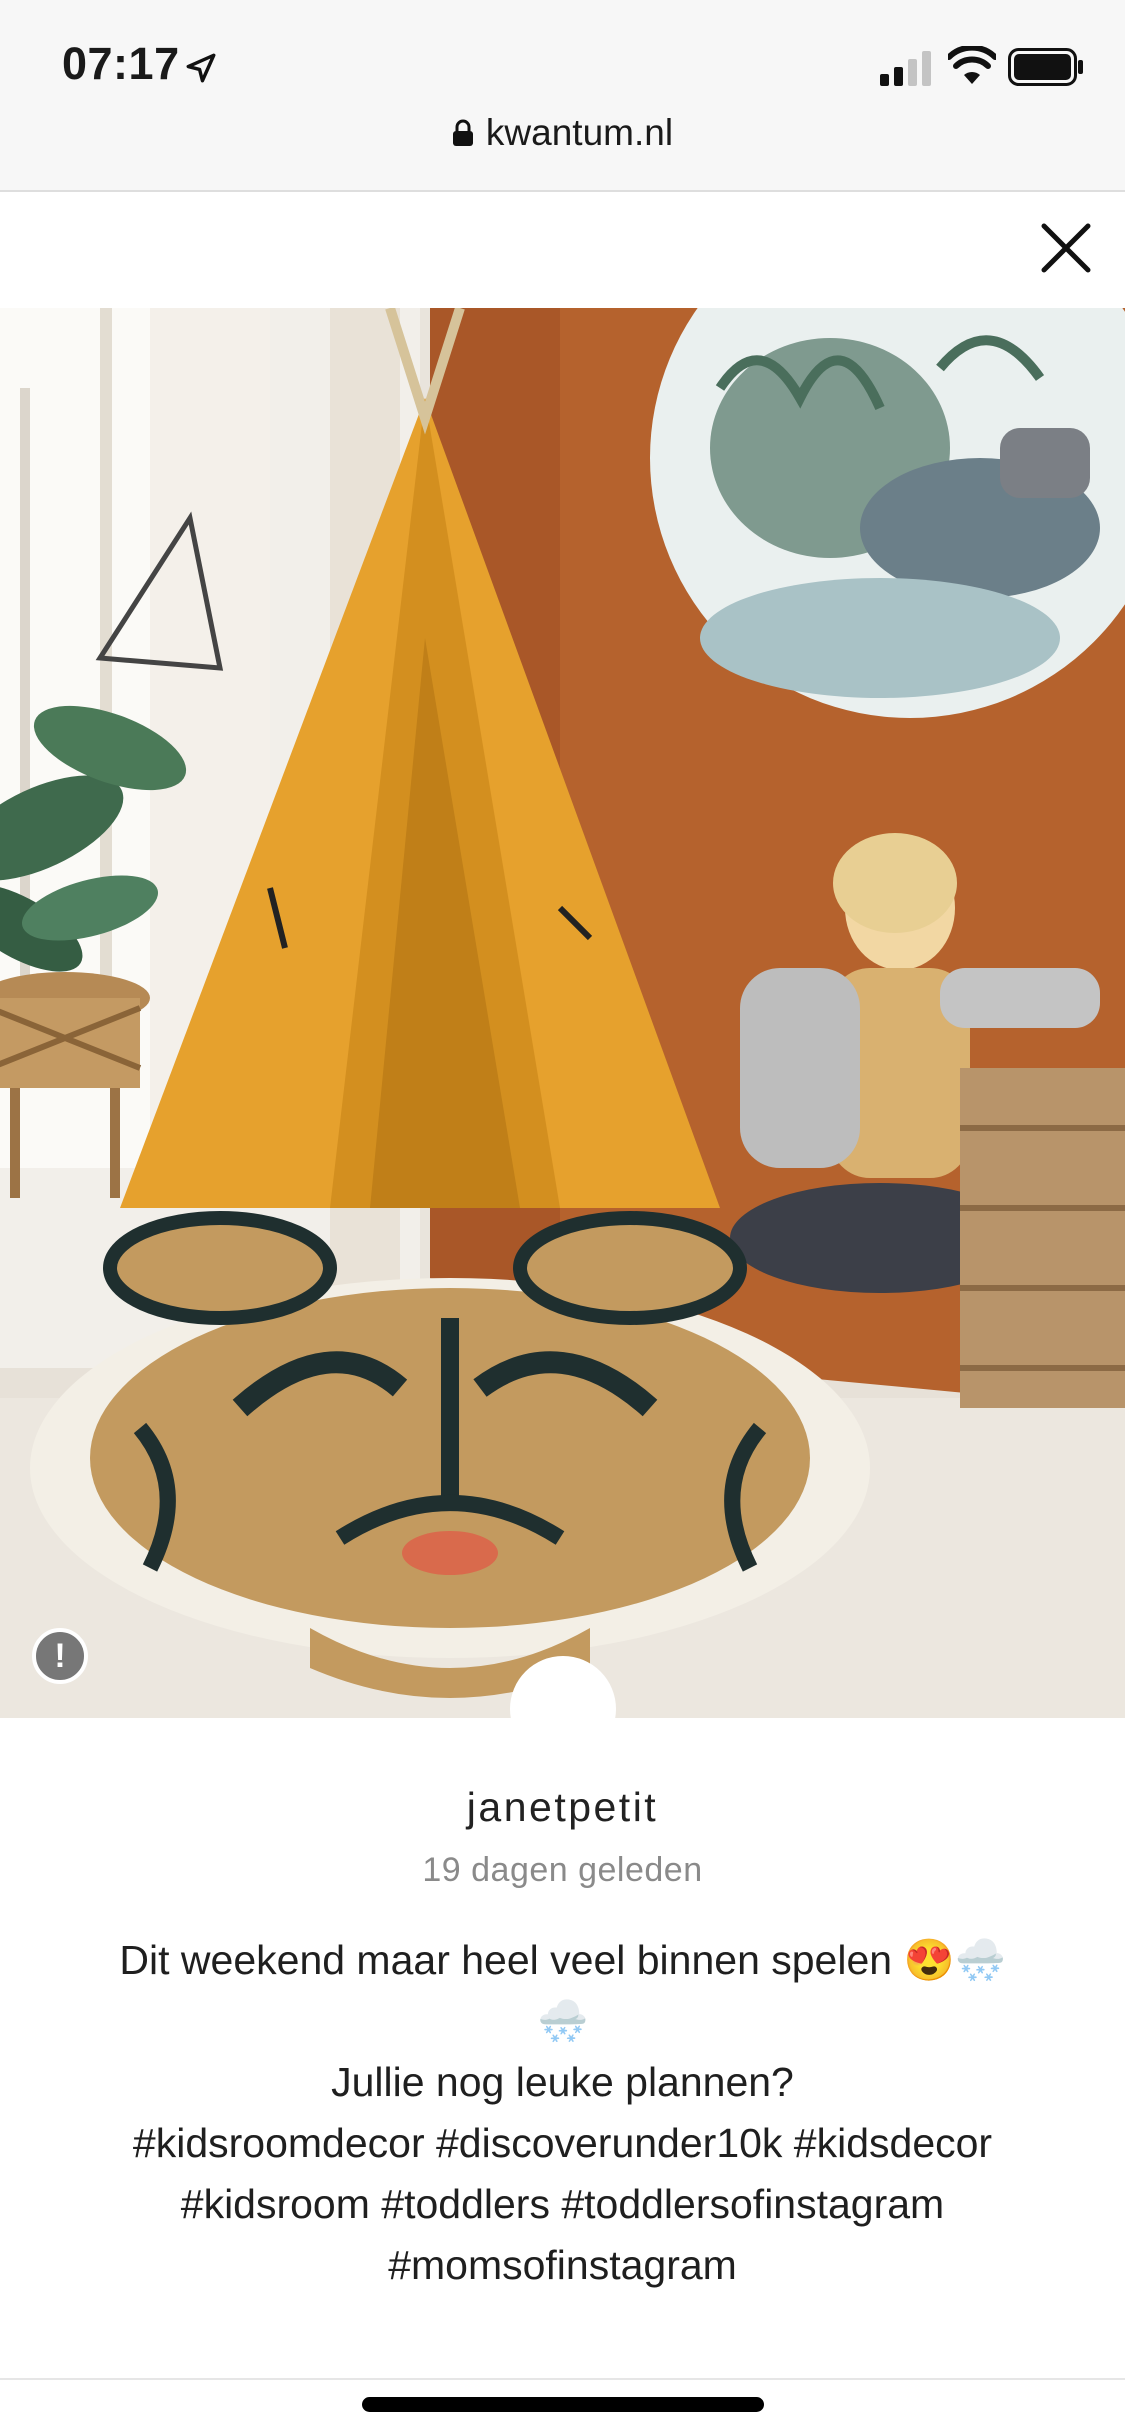 The height and width of the screenshot is (2436, 1125). I want to click on status-time: 07:17, so click(121, 63).